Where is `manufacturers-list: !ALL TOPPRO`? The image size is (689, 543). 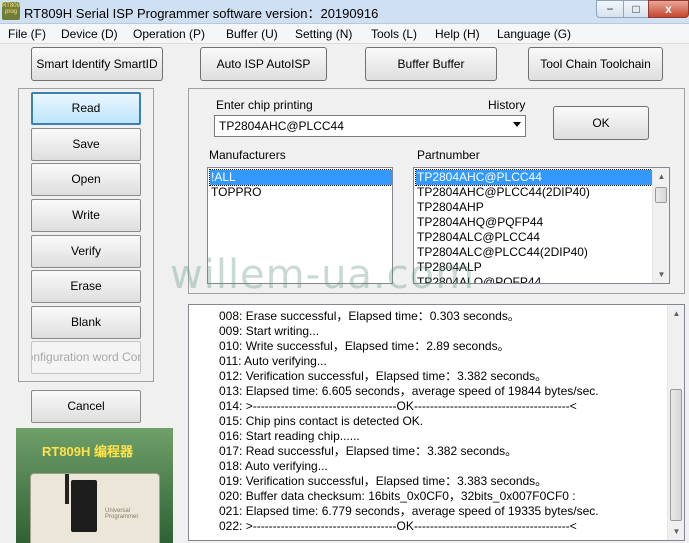 manufacturers-list: !ALL TOPPRO is located at coordinates (300, 225).